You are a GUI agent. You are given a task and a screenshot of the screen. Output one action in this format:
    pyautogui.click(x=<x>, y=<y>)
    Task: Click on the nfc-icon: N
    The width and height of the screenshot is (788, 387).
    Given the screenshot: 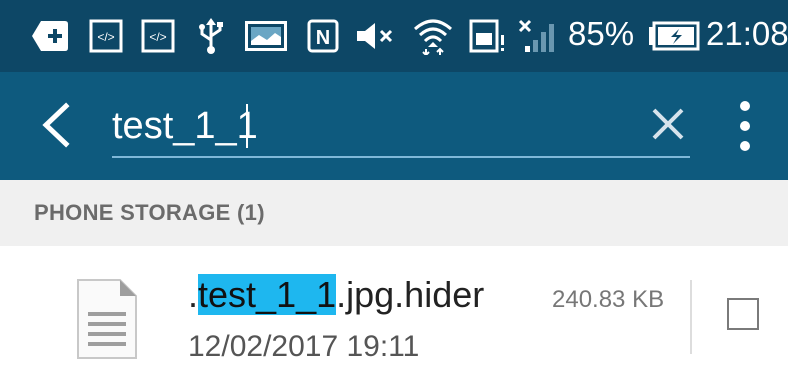 What is the action you would take?
    pyautogui.click(x=323, y=36)
    